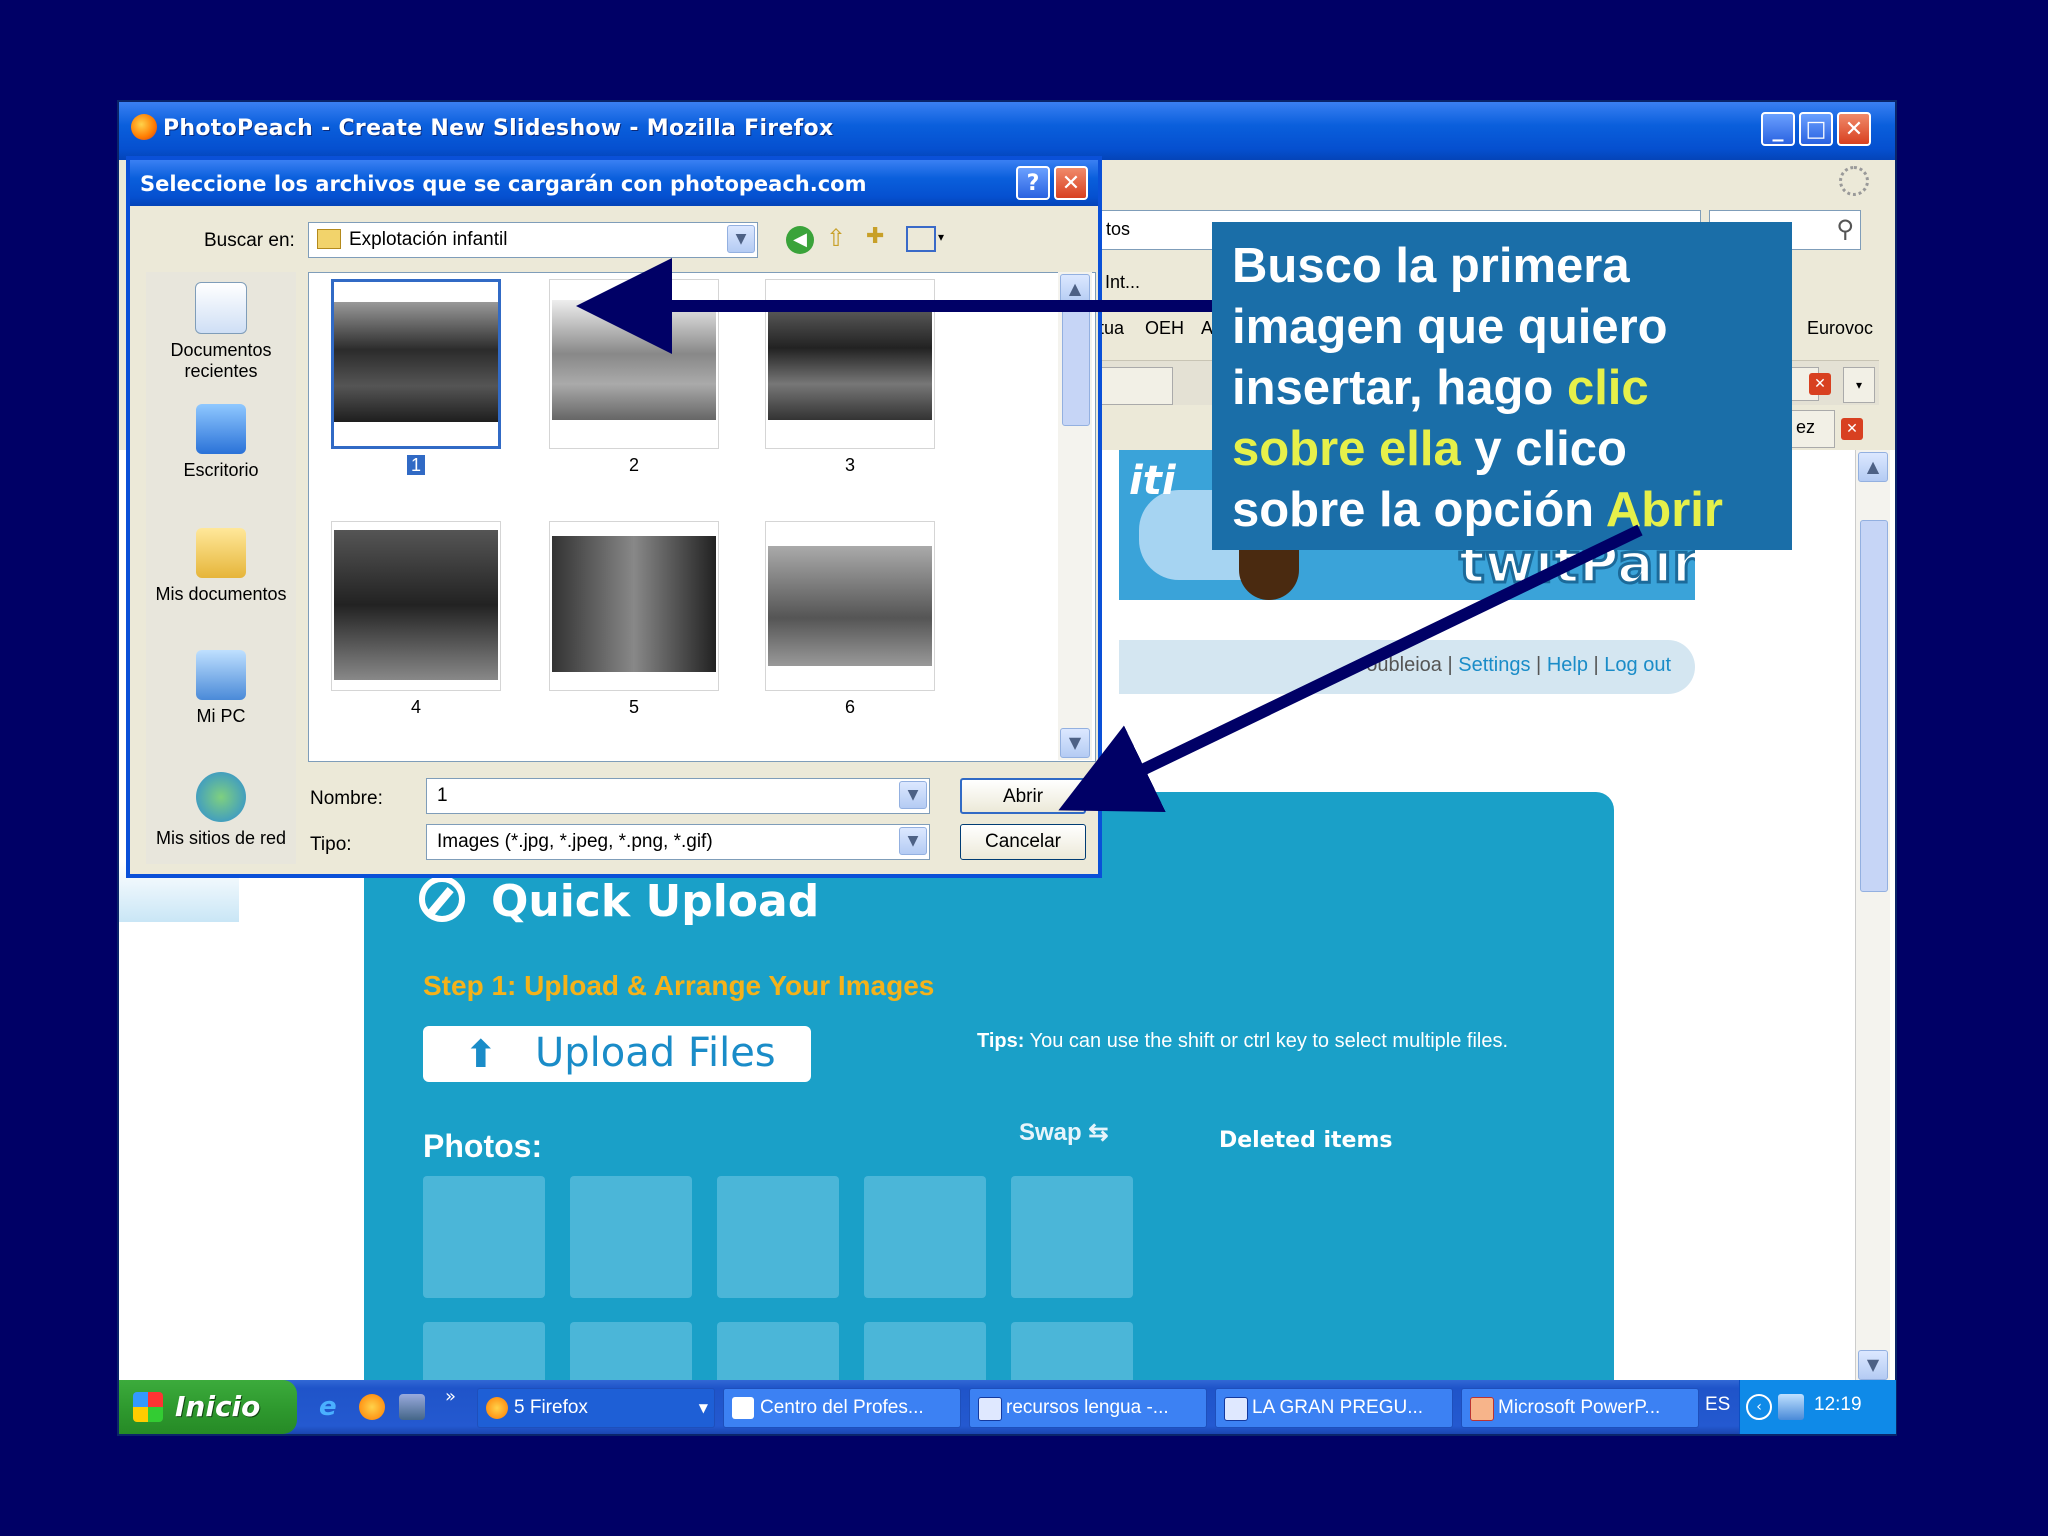 The image size is (2048, 1536). What do you see at coordinates (551, 1407) in the screenshot?
I see `task-label: 5 Firefox` at bounding box center [551, 1407].